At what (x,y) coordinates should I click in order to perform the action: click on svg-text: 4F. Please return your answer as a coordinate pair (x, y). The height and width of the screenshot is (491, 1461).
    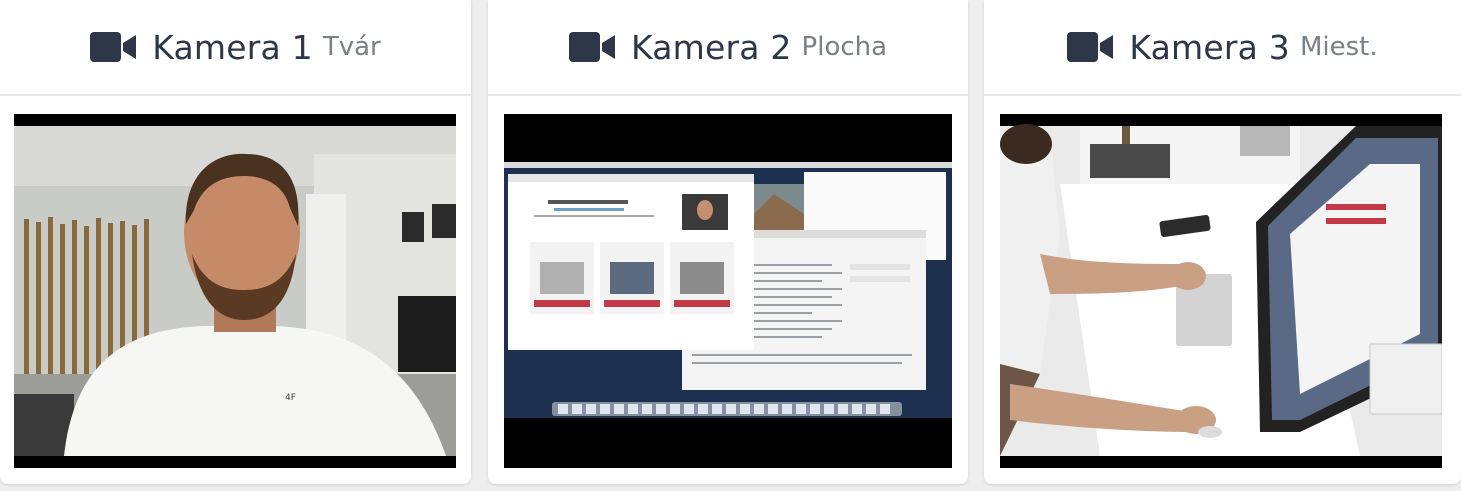
    Looking at the image, I should click on (290, 398).